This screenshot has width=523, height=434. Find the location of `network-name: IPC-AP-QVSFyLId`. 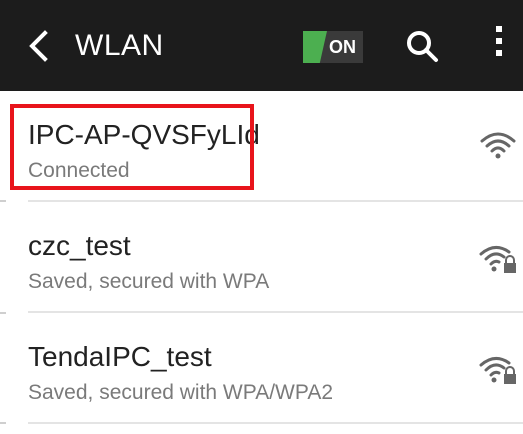

network-name: IPC-AP-QVSFyLId is located at coordinates (144, 134).